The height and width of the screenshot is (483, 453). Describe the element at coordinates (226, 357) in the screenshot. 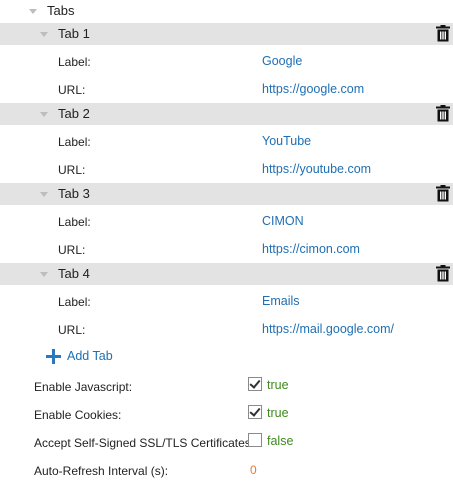

I see `add-tab-button: Add Tab` at that location.